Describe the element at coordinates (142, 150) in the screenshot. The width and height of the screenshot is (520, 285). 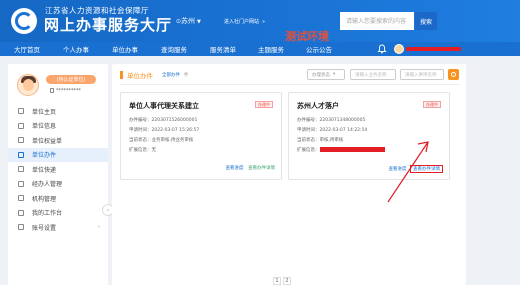
I see `extra-info: 扩展信息：无` at that location.